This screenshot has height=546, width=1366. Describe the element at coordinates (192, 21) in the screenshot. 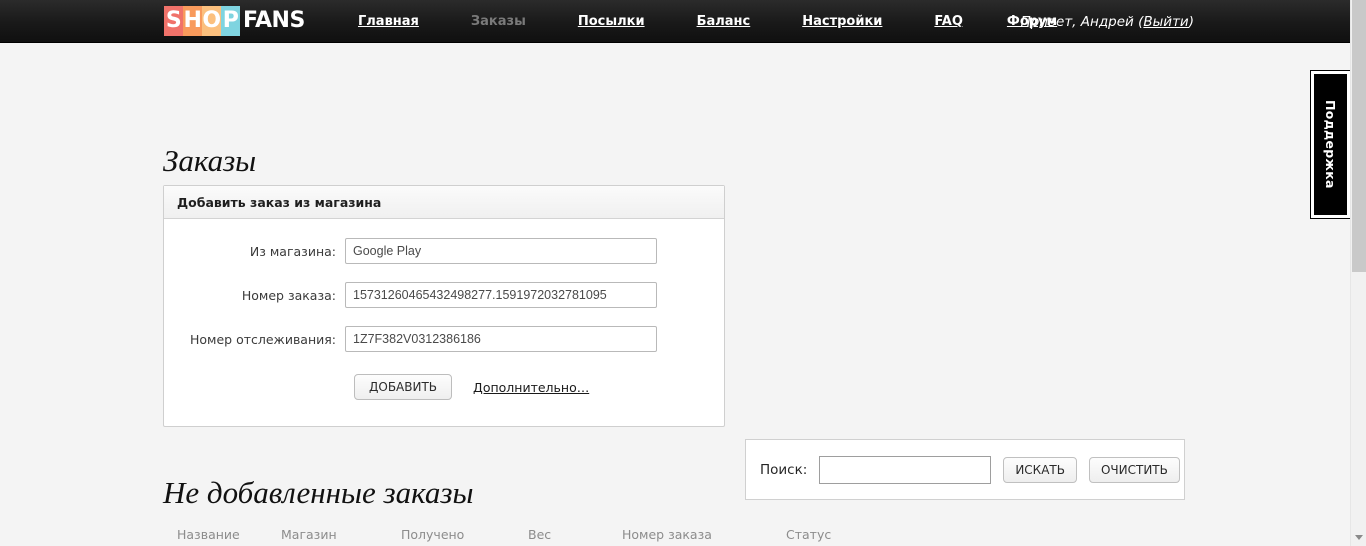

I see `logo-letter-h: H` at that location.